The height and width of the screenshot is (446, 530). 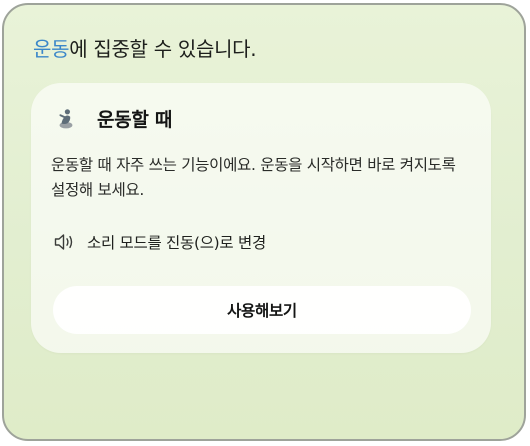 What do you see at coordinates (135, 120) in the screenshot?
I see `card-title: 운동할 때` at bounding box center [135, 120].